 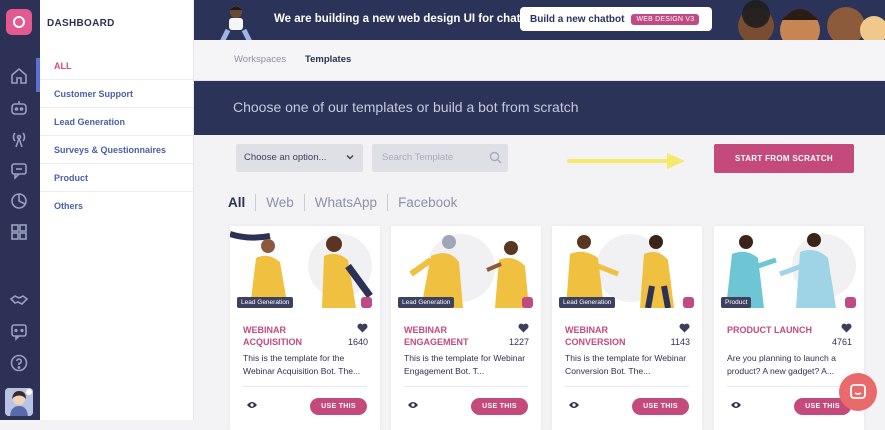 What do you see at coordinates (19, 76) in the screenshot?
I see `home-icon` at bounding box center [19, 76].